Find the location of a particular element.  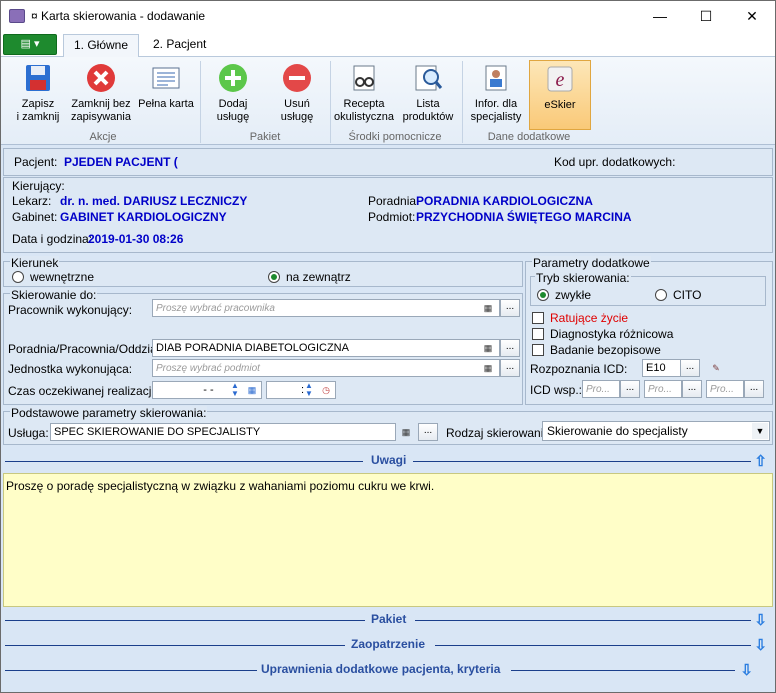

add-label-1: Dodaj is located at coordinates (233, 104).